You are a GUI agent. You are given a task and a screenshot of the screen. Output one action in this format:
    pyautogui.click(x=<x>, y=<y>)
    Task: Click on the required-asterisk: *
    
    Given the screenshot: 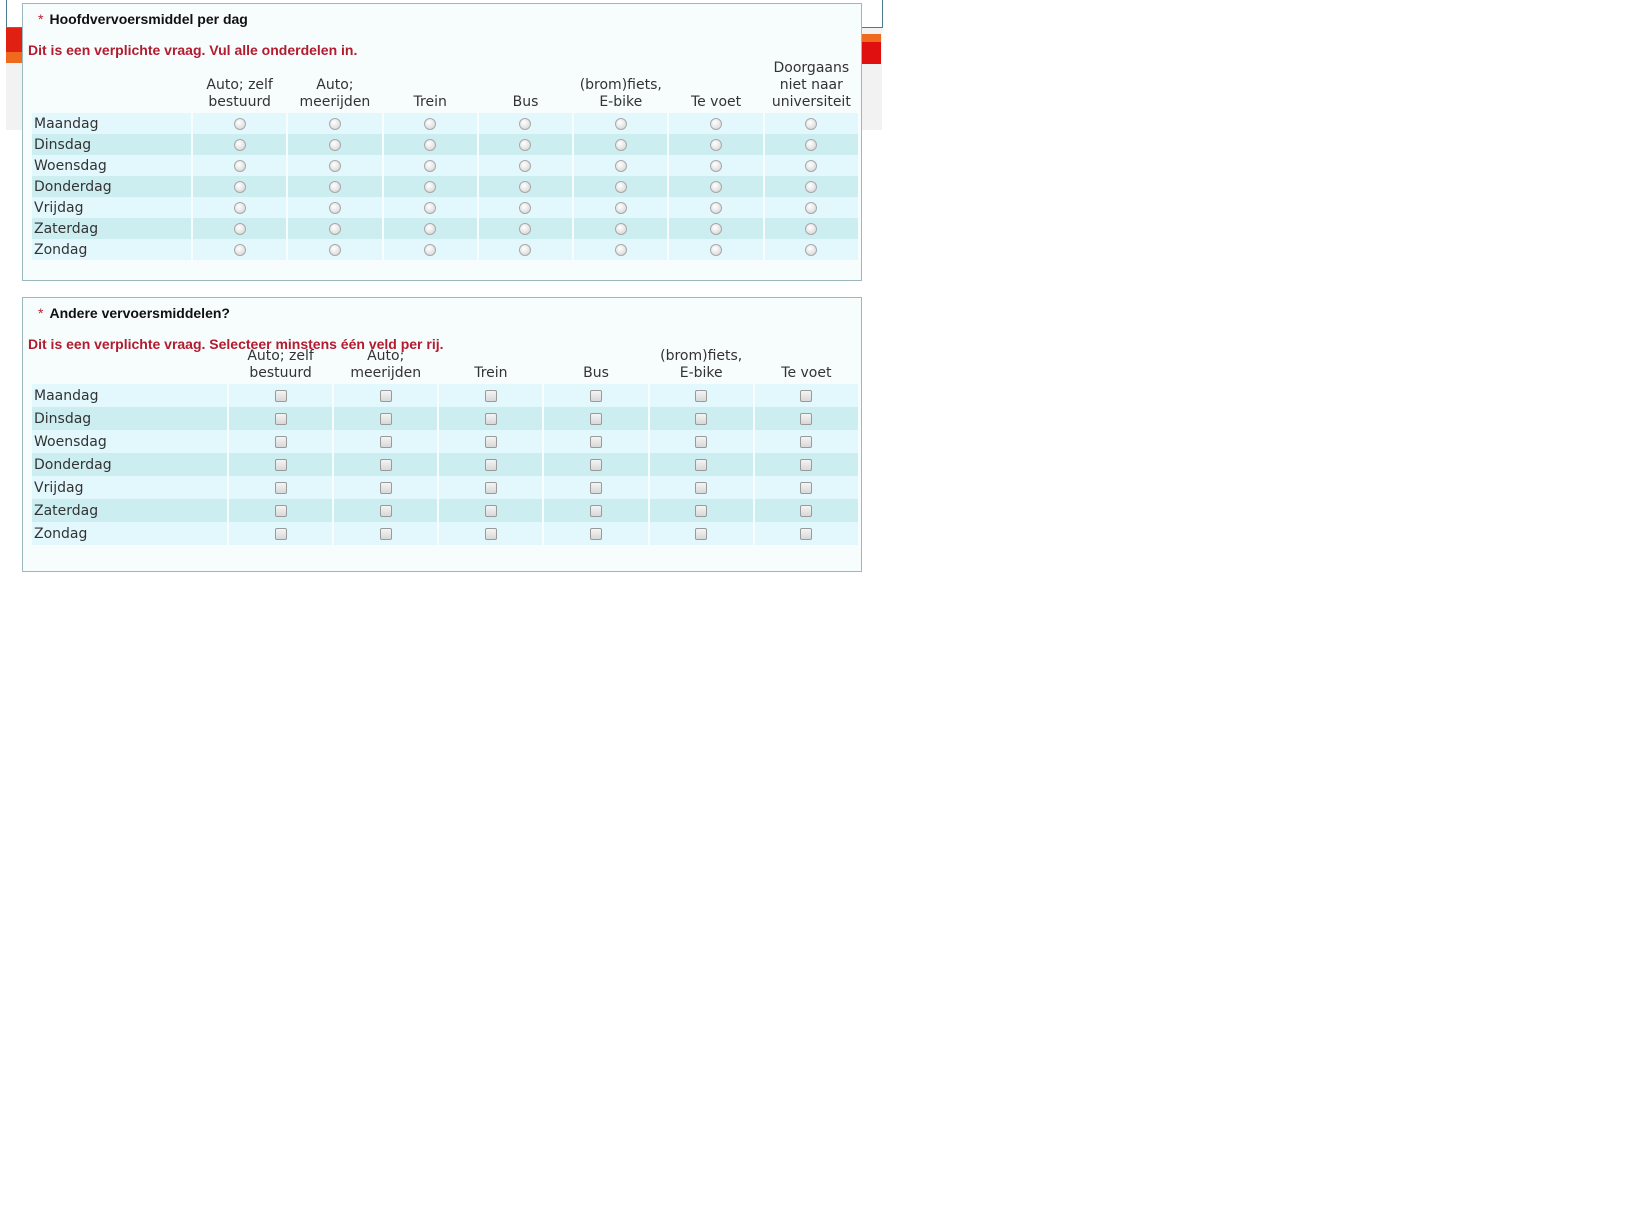 What is the action you would take?
    pyautogui.click(x=41, y=313)
    